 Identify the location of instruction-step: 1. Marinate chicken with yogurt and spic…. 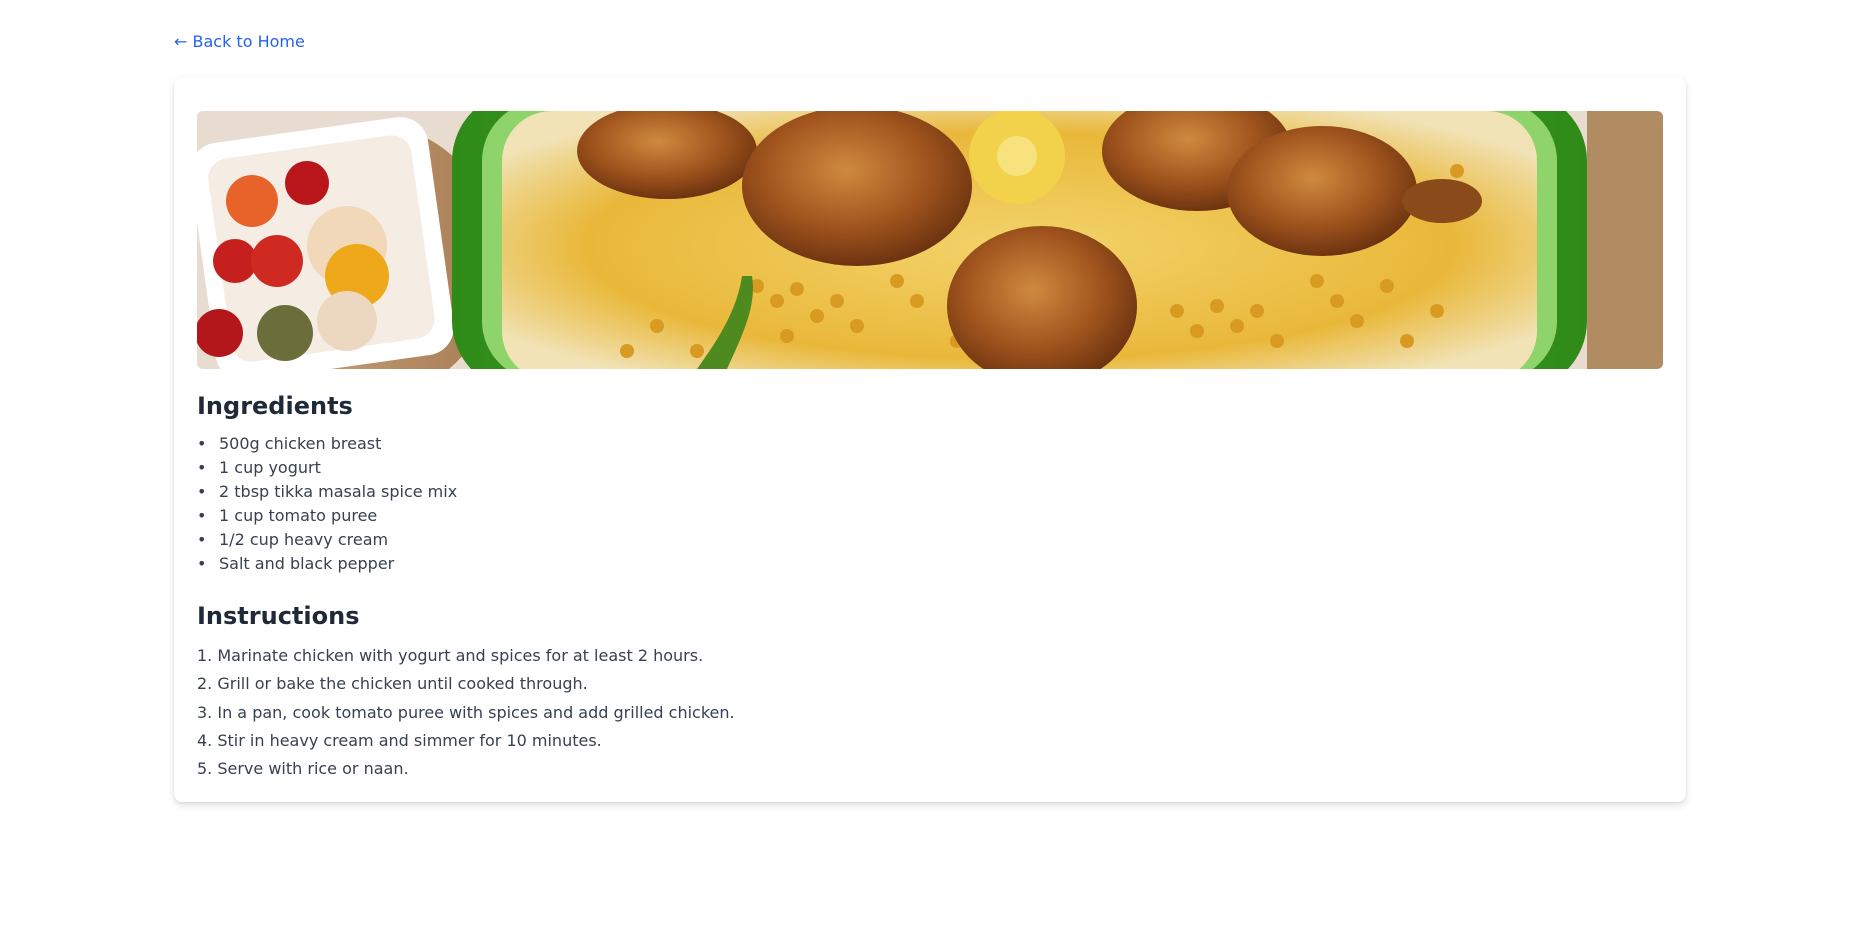
(450, 655).